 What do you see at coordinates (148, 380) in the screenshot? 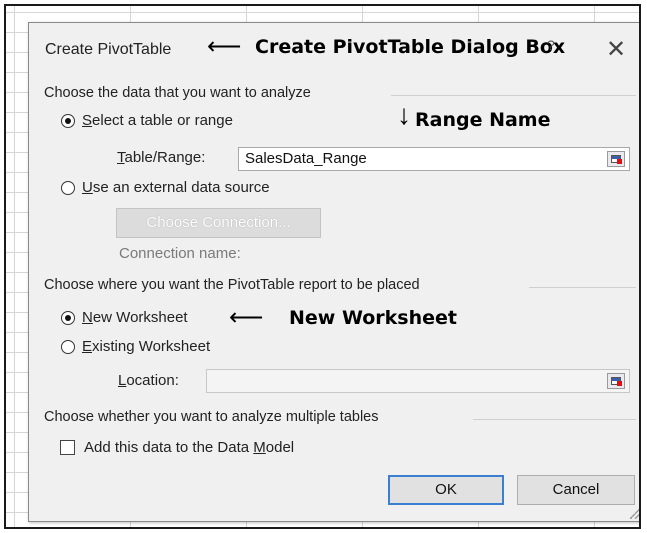
I see `location-label: Location:` at bounding box center [148, 380].